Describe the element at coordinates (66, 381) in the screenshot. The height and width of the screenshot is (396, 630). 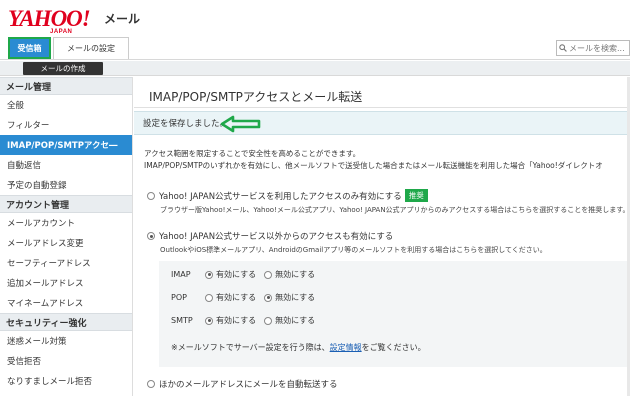
I see `sidebar-item-spoofing: なりすましメール拒否` at that location.